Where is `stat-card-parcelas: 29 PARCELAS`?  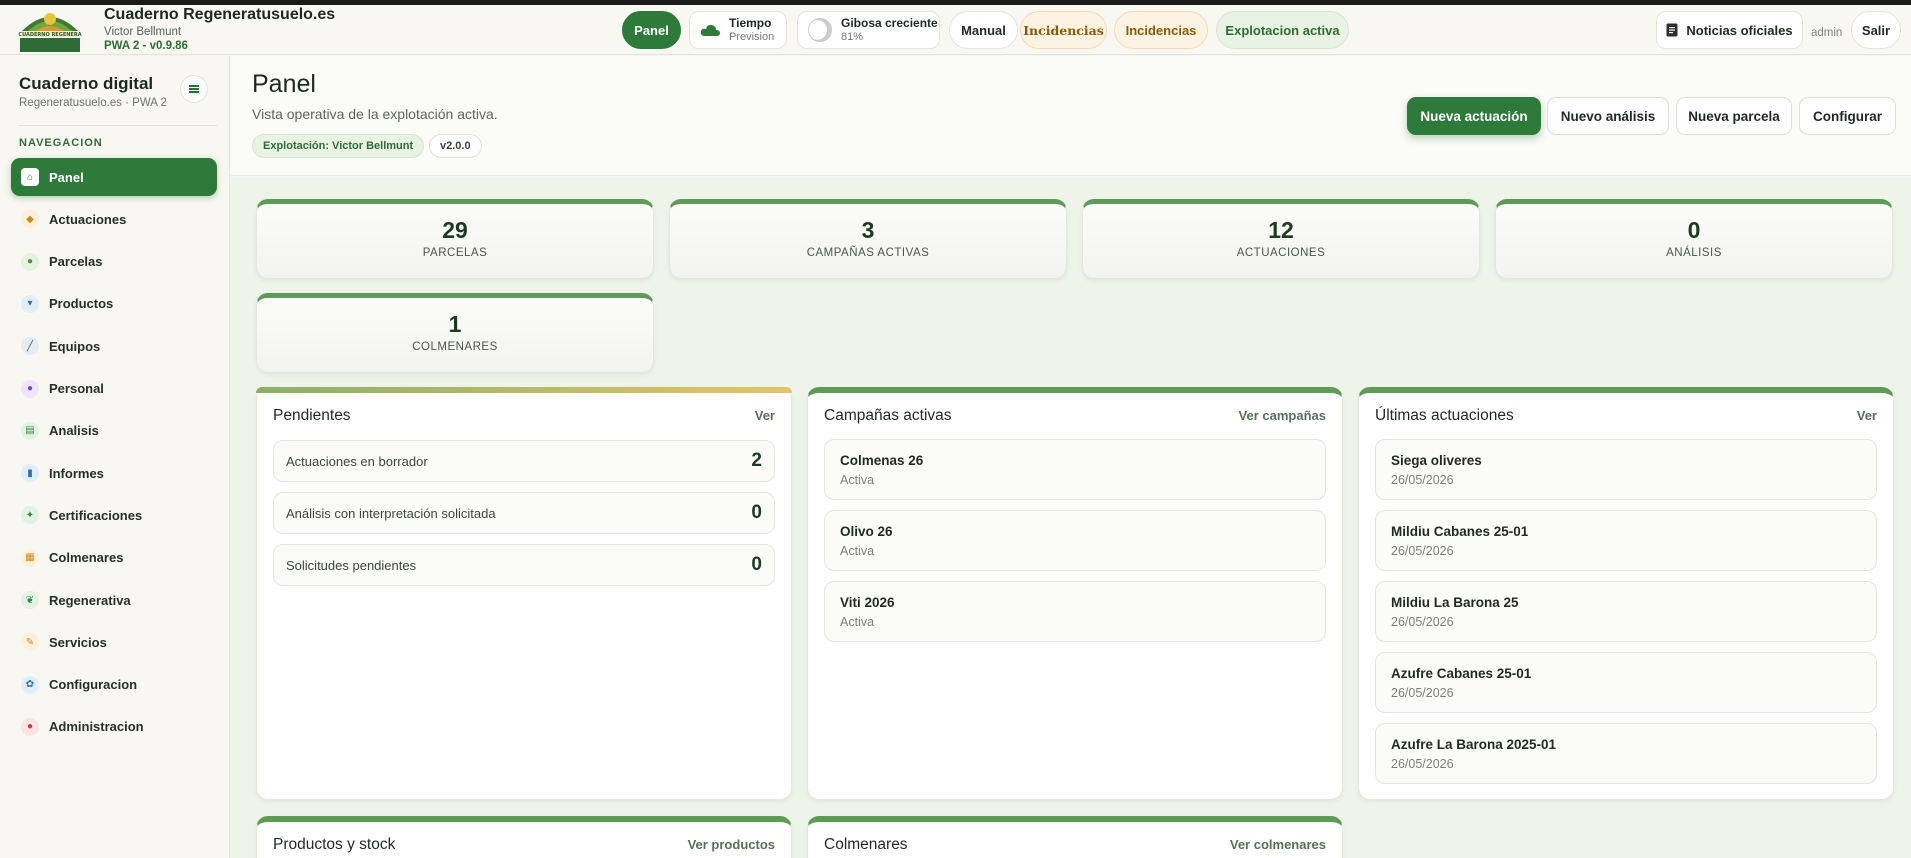 stat-card-parcelas: 29 PARCELAS is located at coordinates (455, 239).